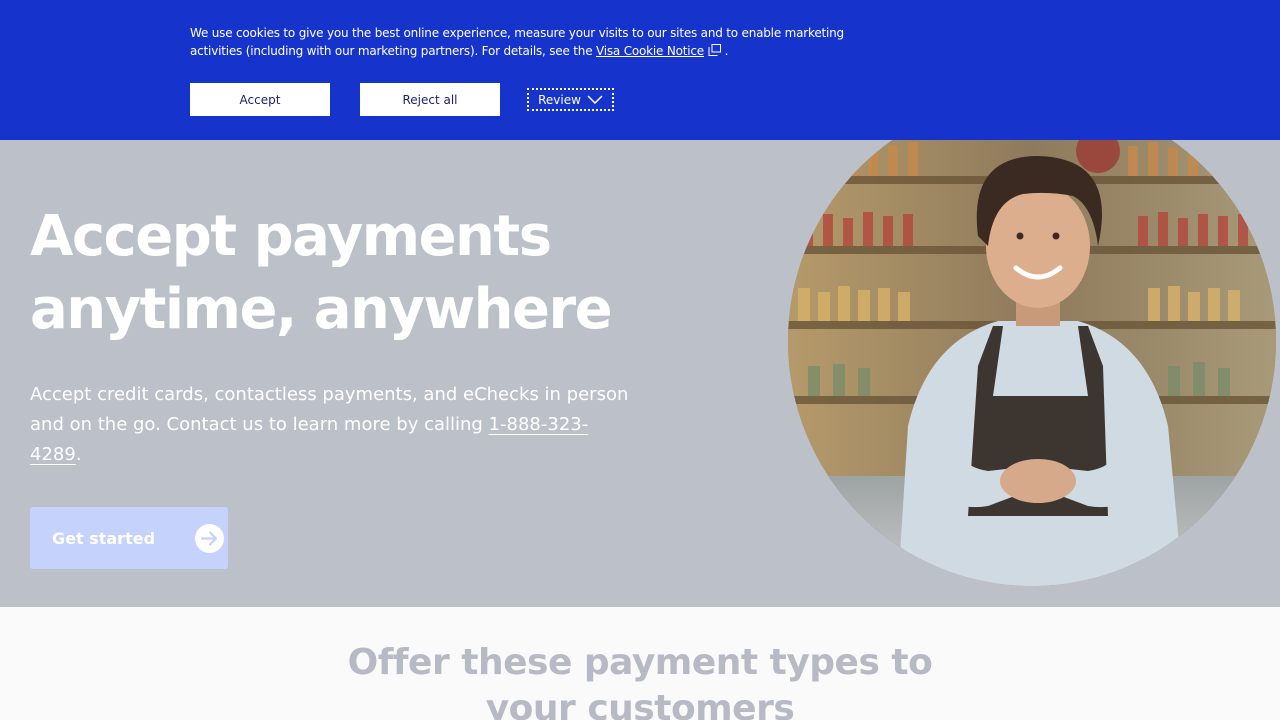 This screenshot has height=720, width=1280. What do you see at coordinates (559, 99) in the screenshot?
I see `review-label: Review` at bounding box center [559, 99].